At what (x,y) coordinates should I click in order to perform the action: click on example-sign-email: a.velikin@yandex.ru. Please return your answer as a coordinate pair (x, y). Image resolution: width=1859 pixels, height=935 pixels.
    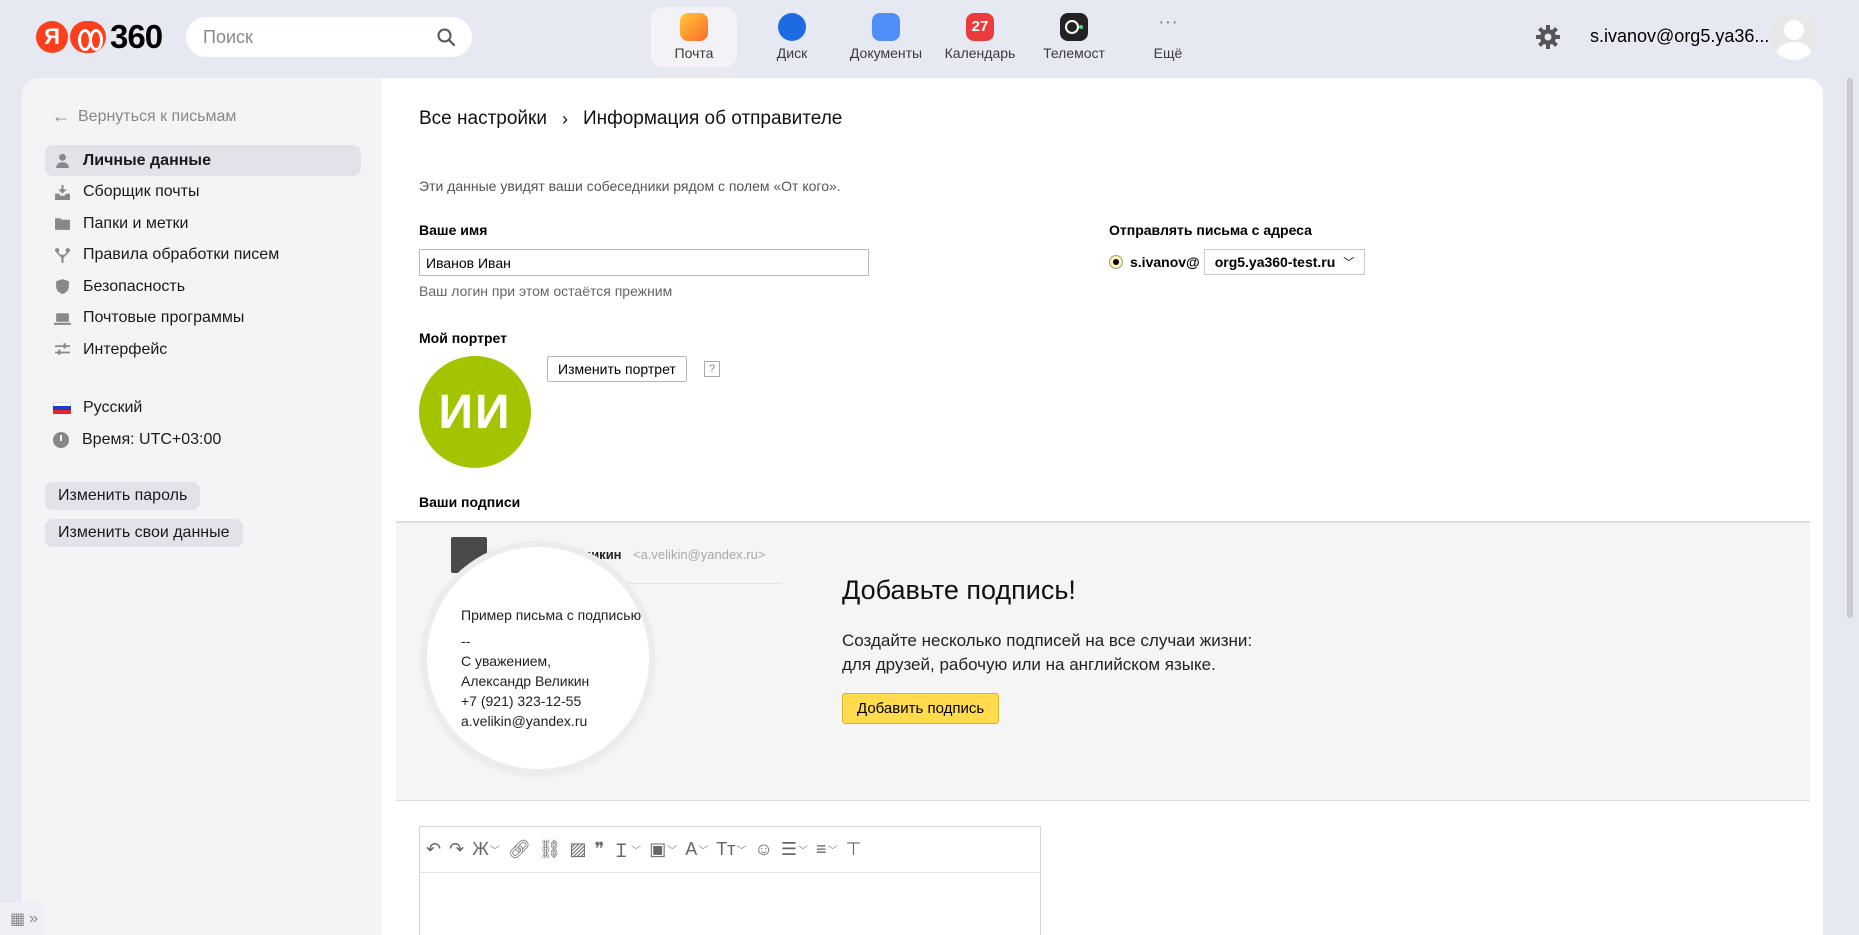
    Looking at the image, I should click on (524, 721).